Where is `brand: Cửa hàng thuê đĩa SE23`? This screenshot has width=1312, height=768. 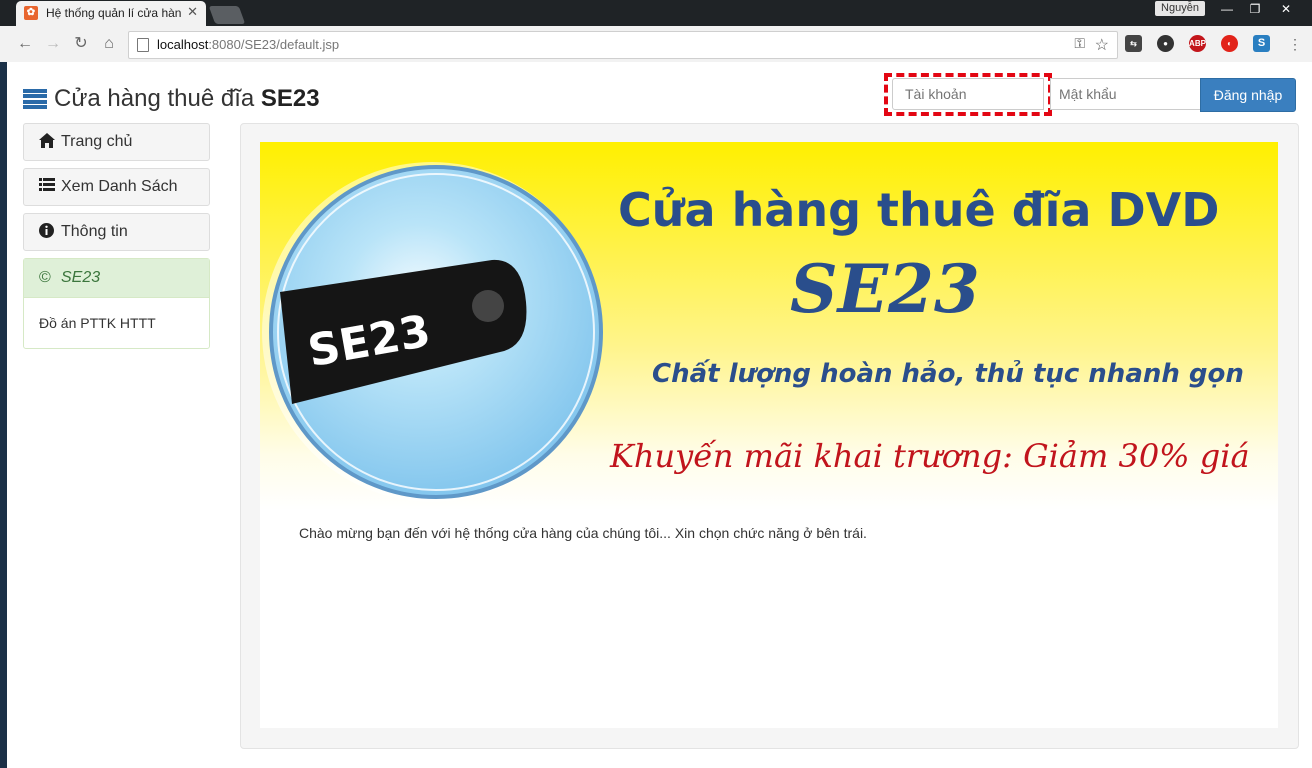
brand: Cửa hàng thuê đĩa SE23 is located at coordinates (171, 99).